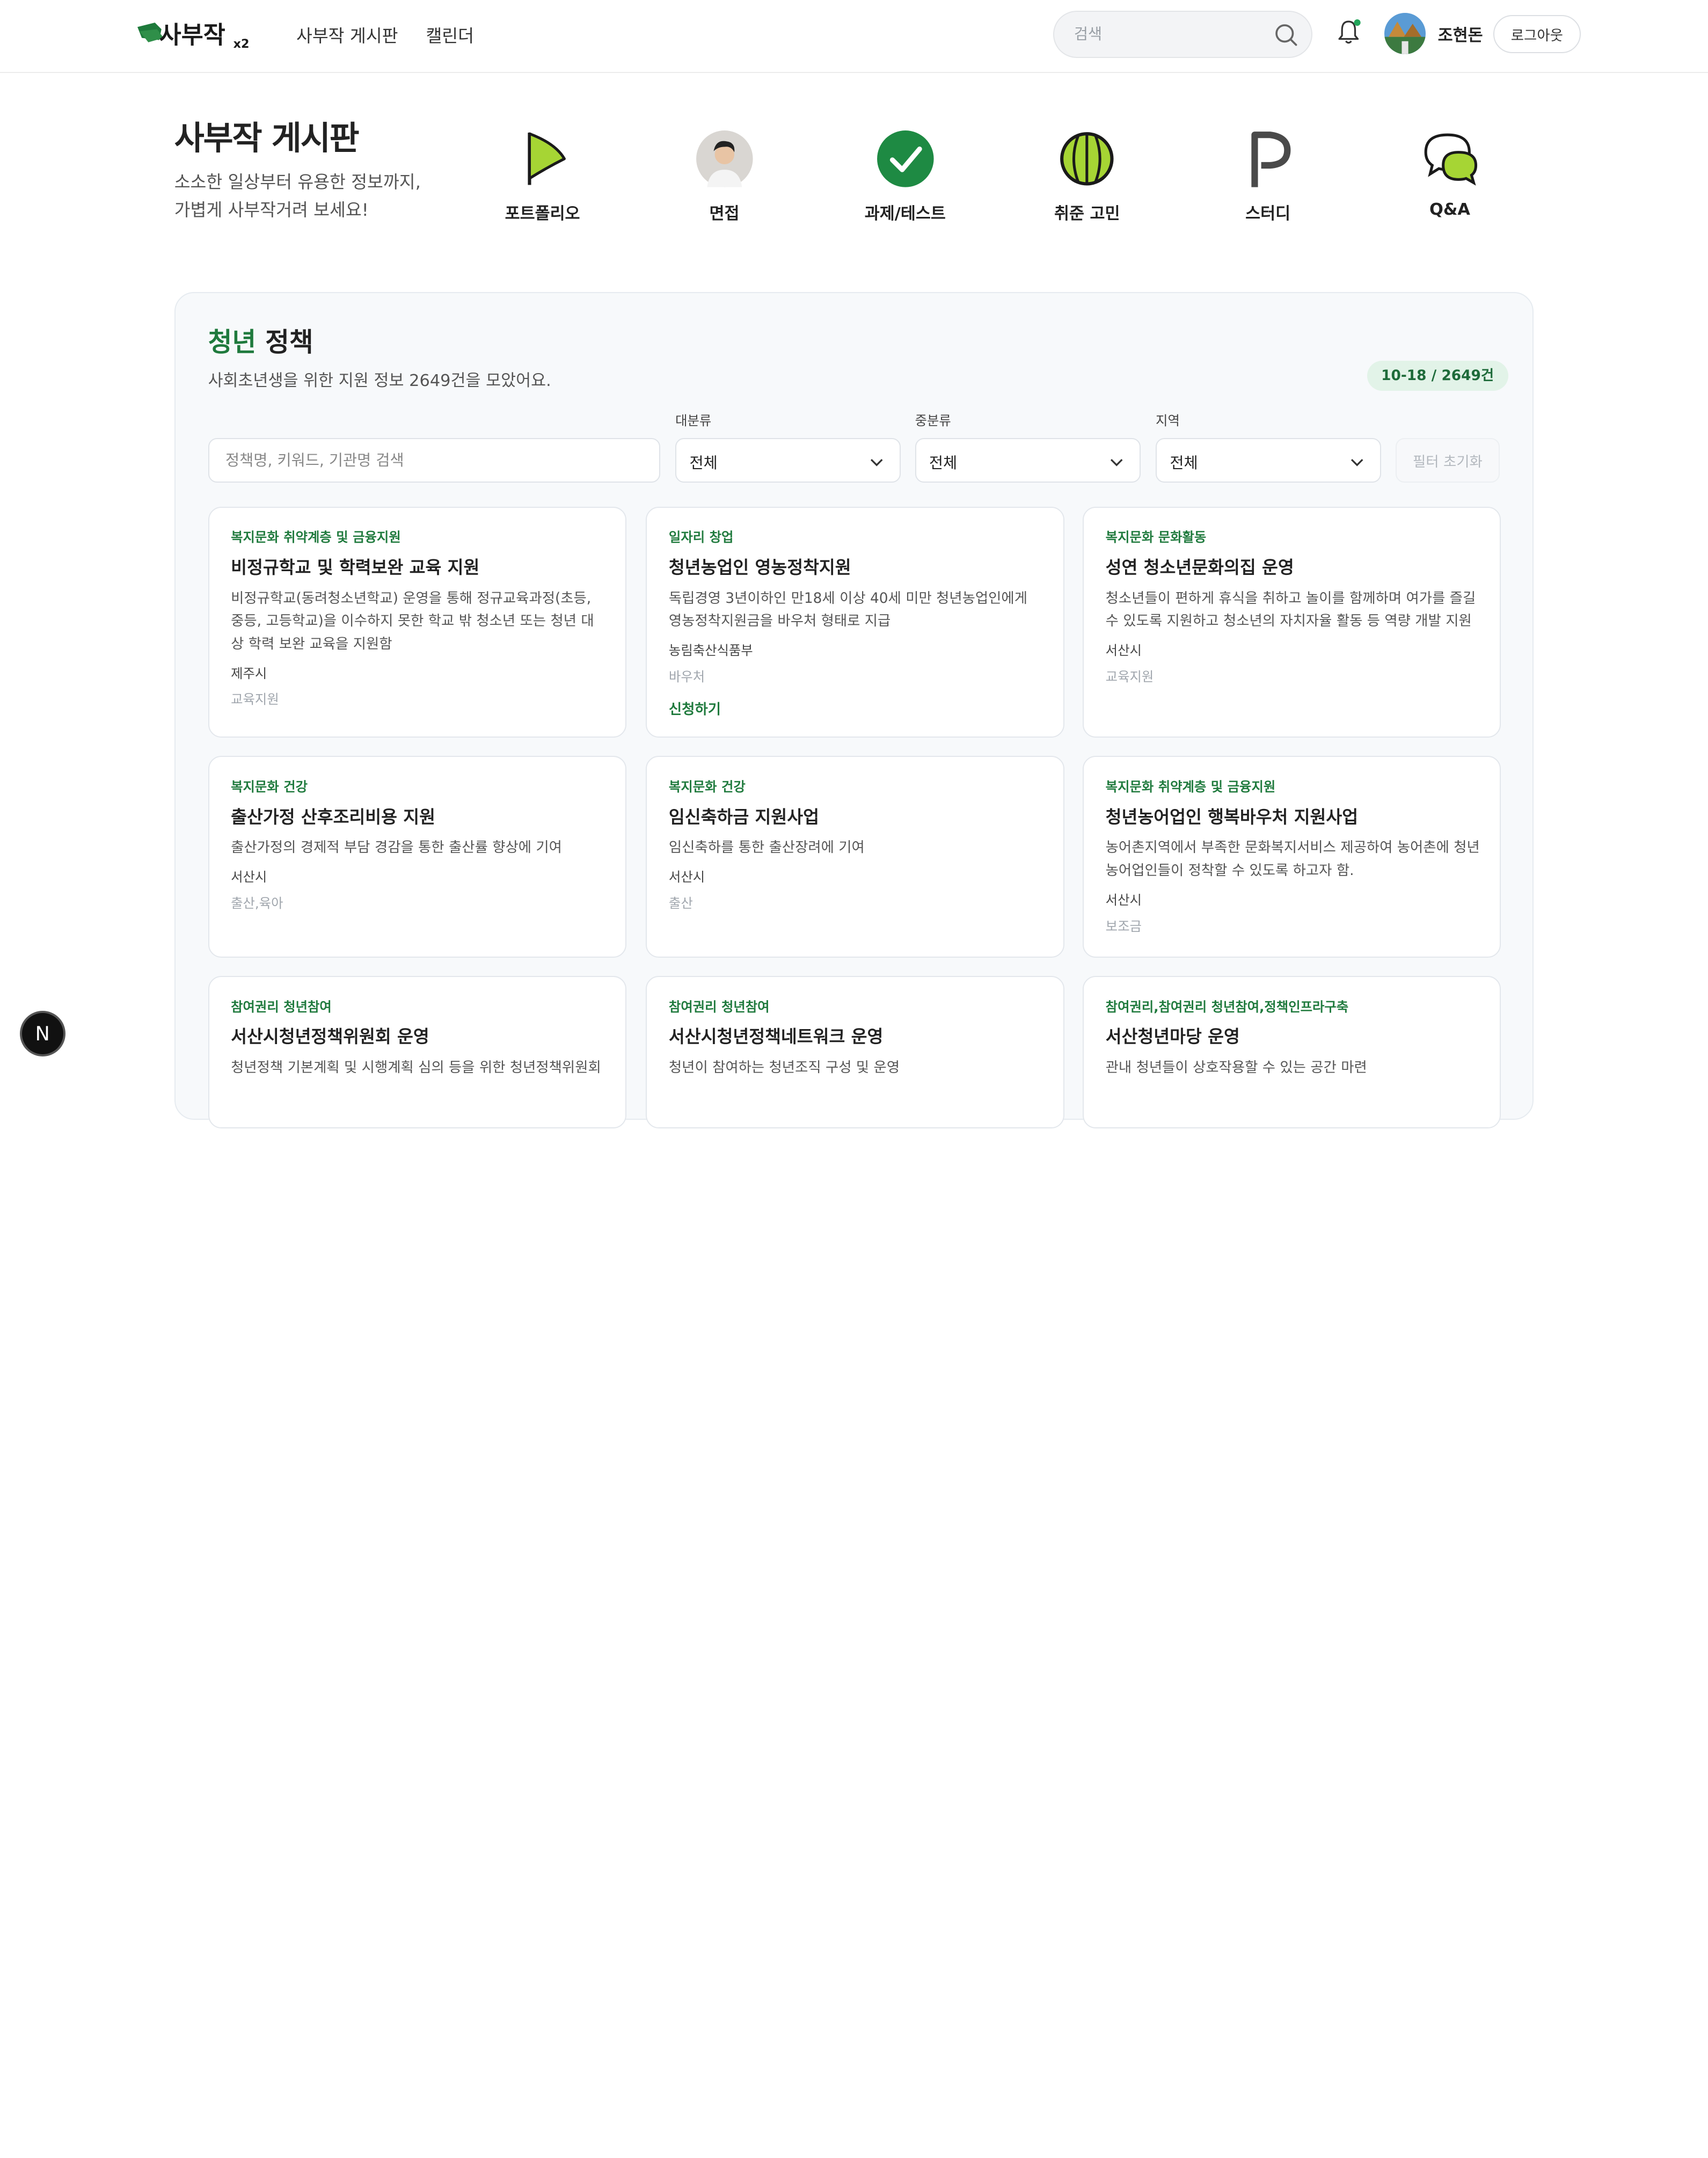 The width and height of the screenshot is (1708, 2158). Describe the element at coordinates (42, 1034) in the screenshot. I see `dev-tools-badge: N` at that location.